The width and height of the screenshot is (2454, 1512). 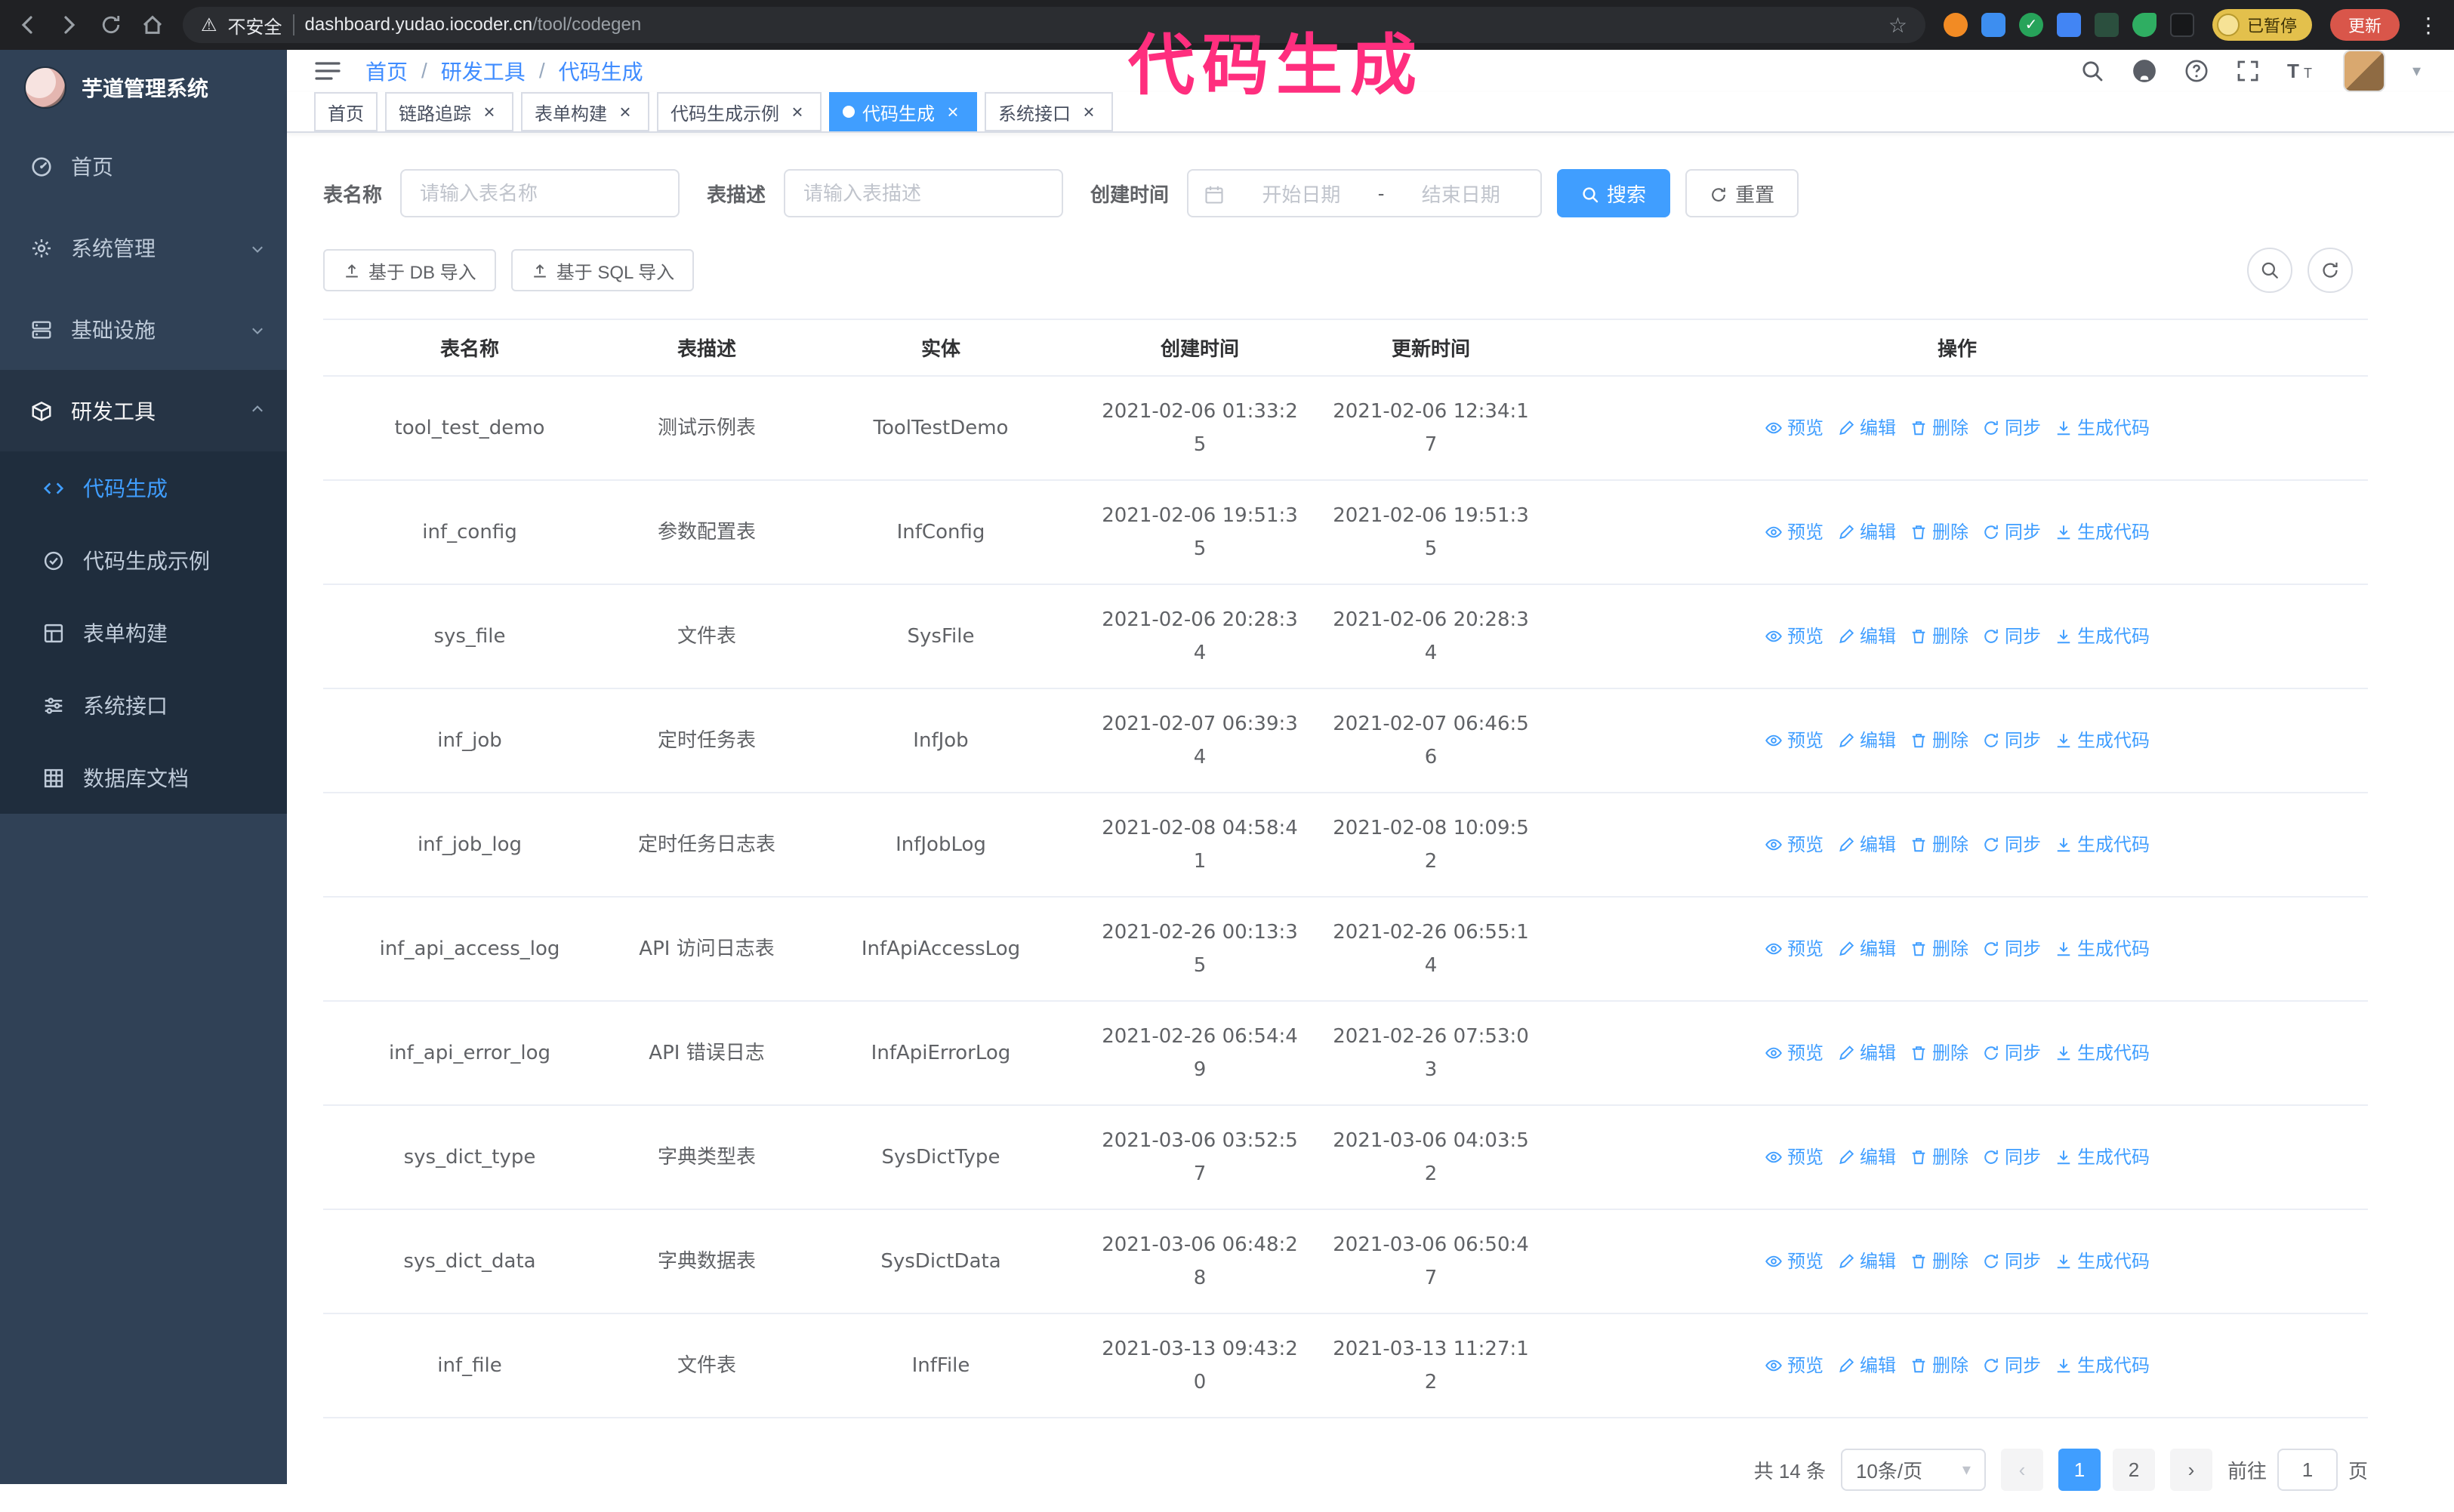 What do you see at coordinates (1913, 1470) in the screenshot?
I see `page-size-select: 10条/页 ▾` at bounding box center [1913, 1470].